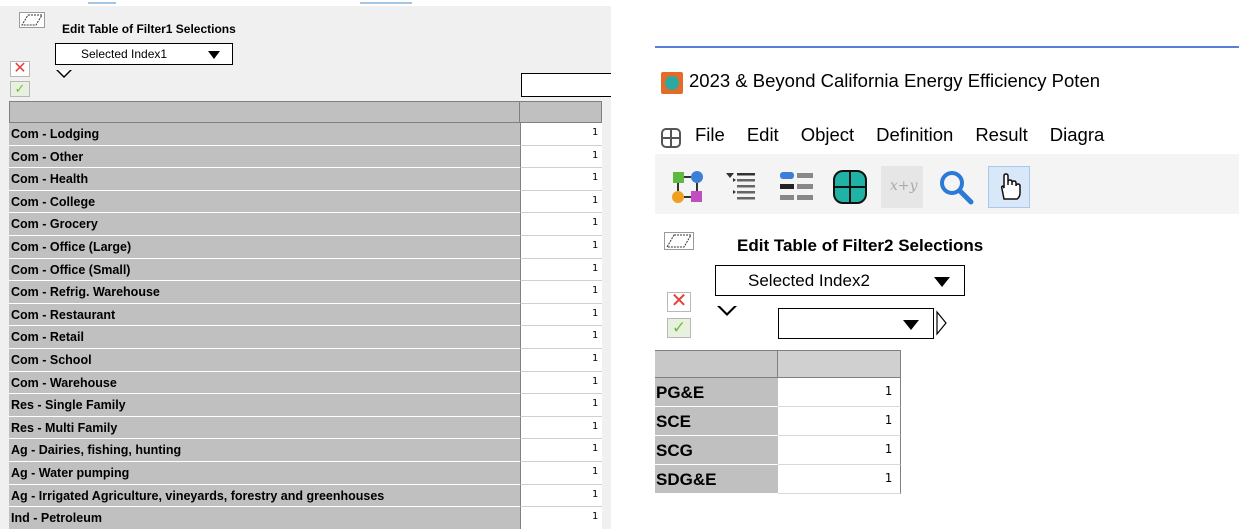 This screenshot has width=1239, height=529. I want to click on top-edge, so click(305, 3).